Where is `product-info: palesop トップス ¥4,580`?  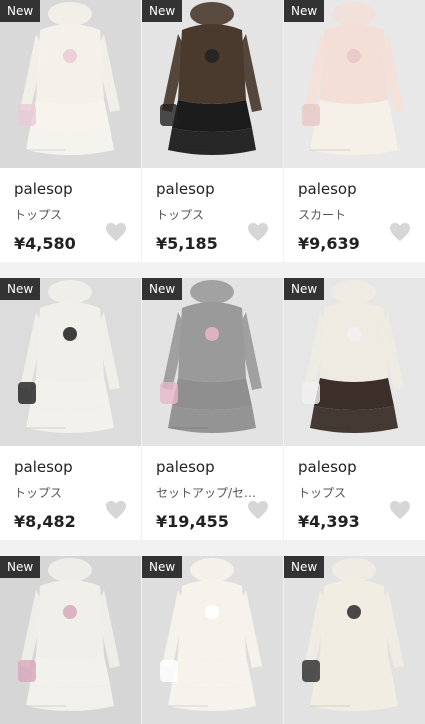 product-info: palesop トップス ¥4,580 is located at coordinates (76, 216).